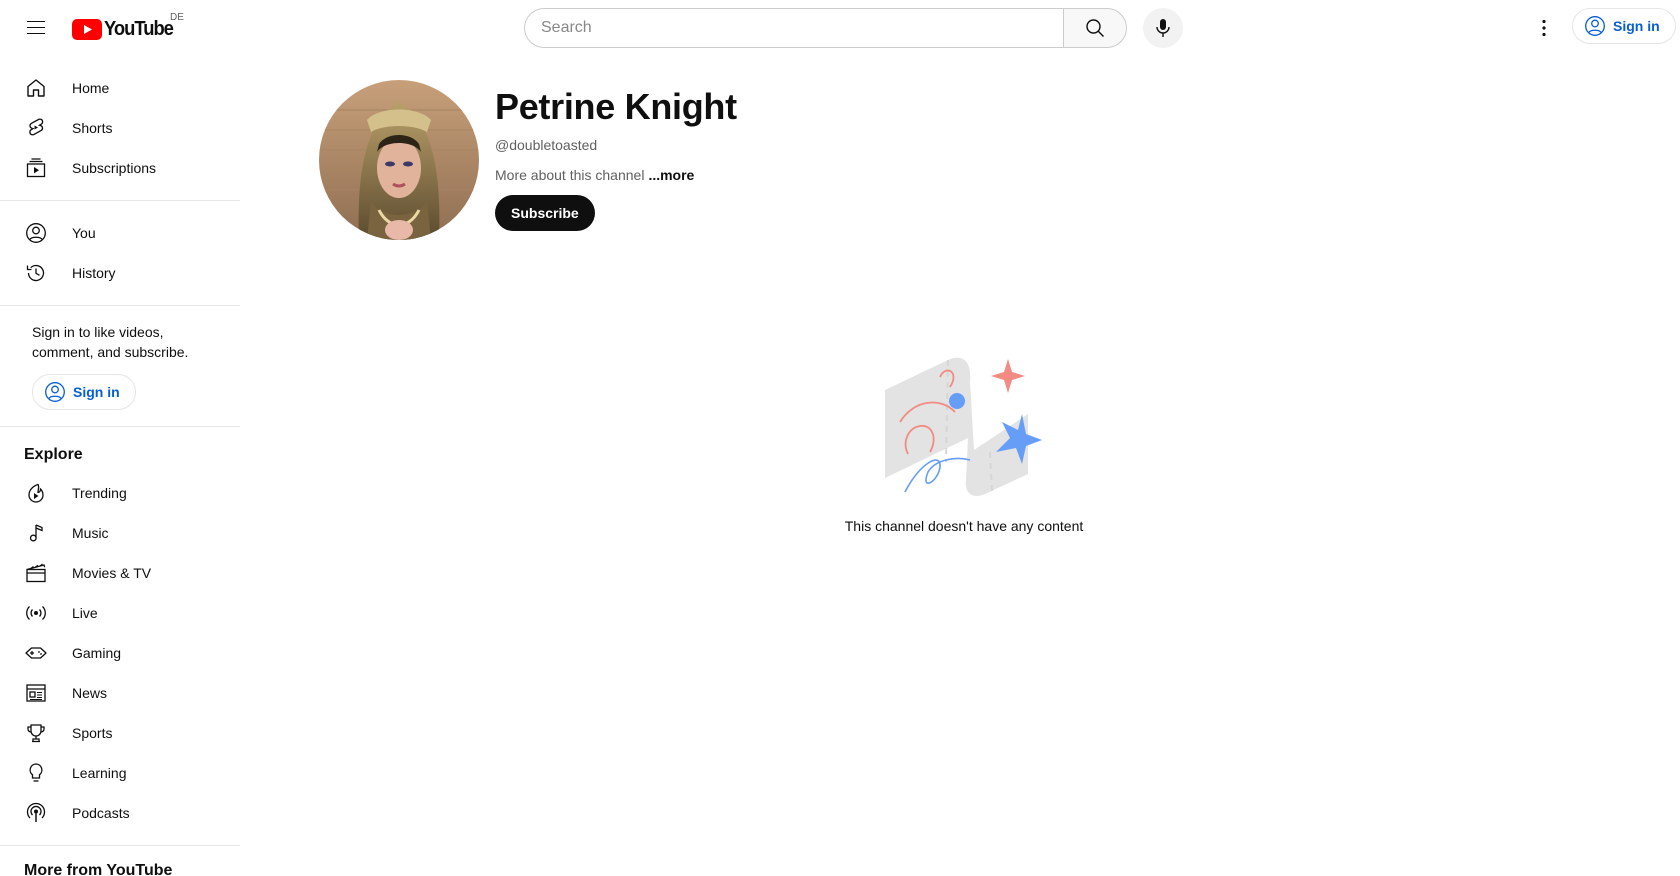 Image resolution: width=1680 pixels, height=876 pixels. Describe the element at coordinates (120, 88) in the screenshot. I see `sidebar-item-home: Home` at that location.